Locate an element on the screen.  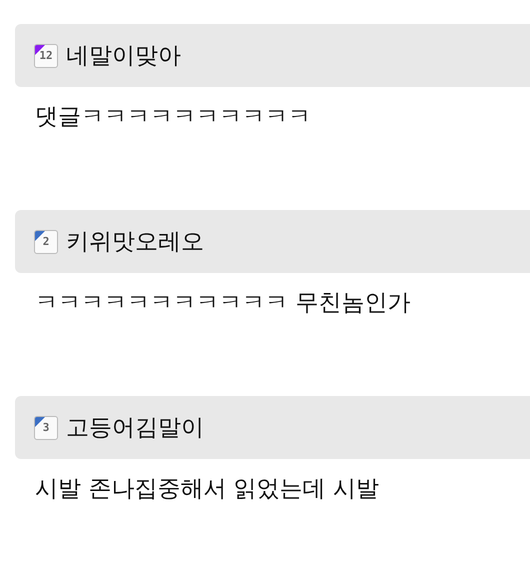
author-name: 네말이맞아 is located at coordinates (123, 55).